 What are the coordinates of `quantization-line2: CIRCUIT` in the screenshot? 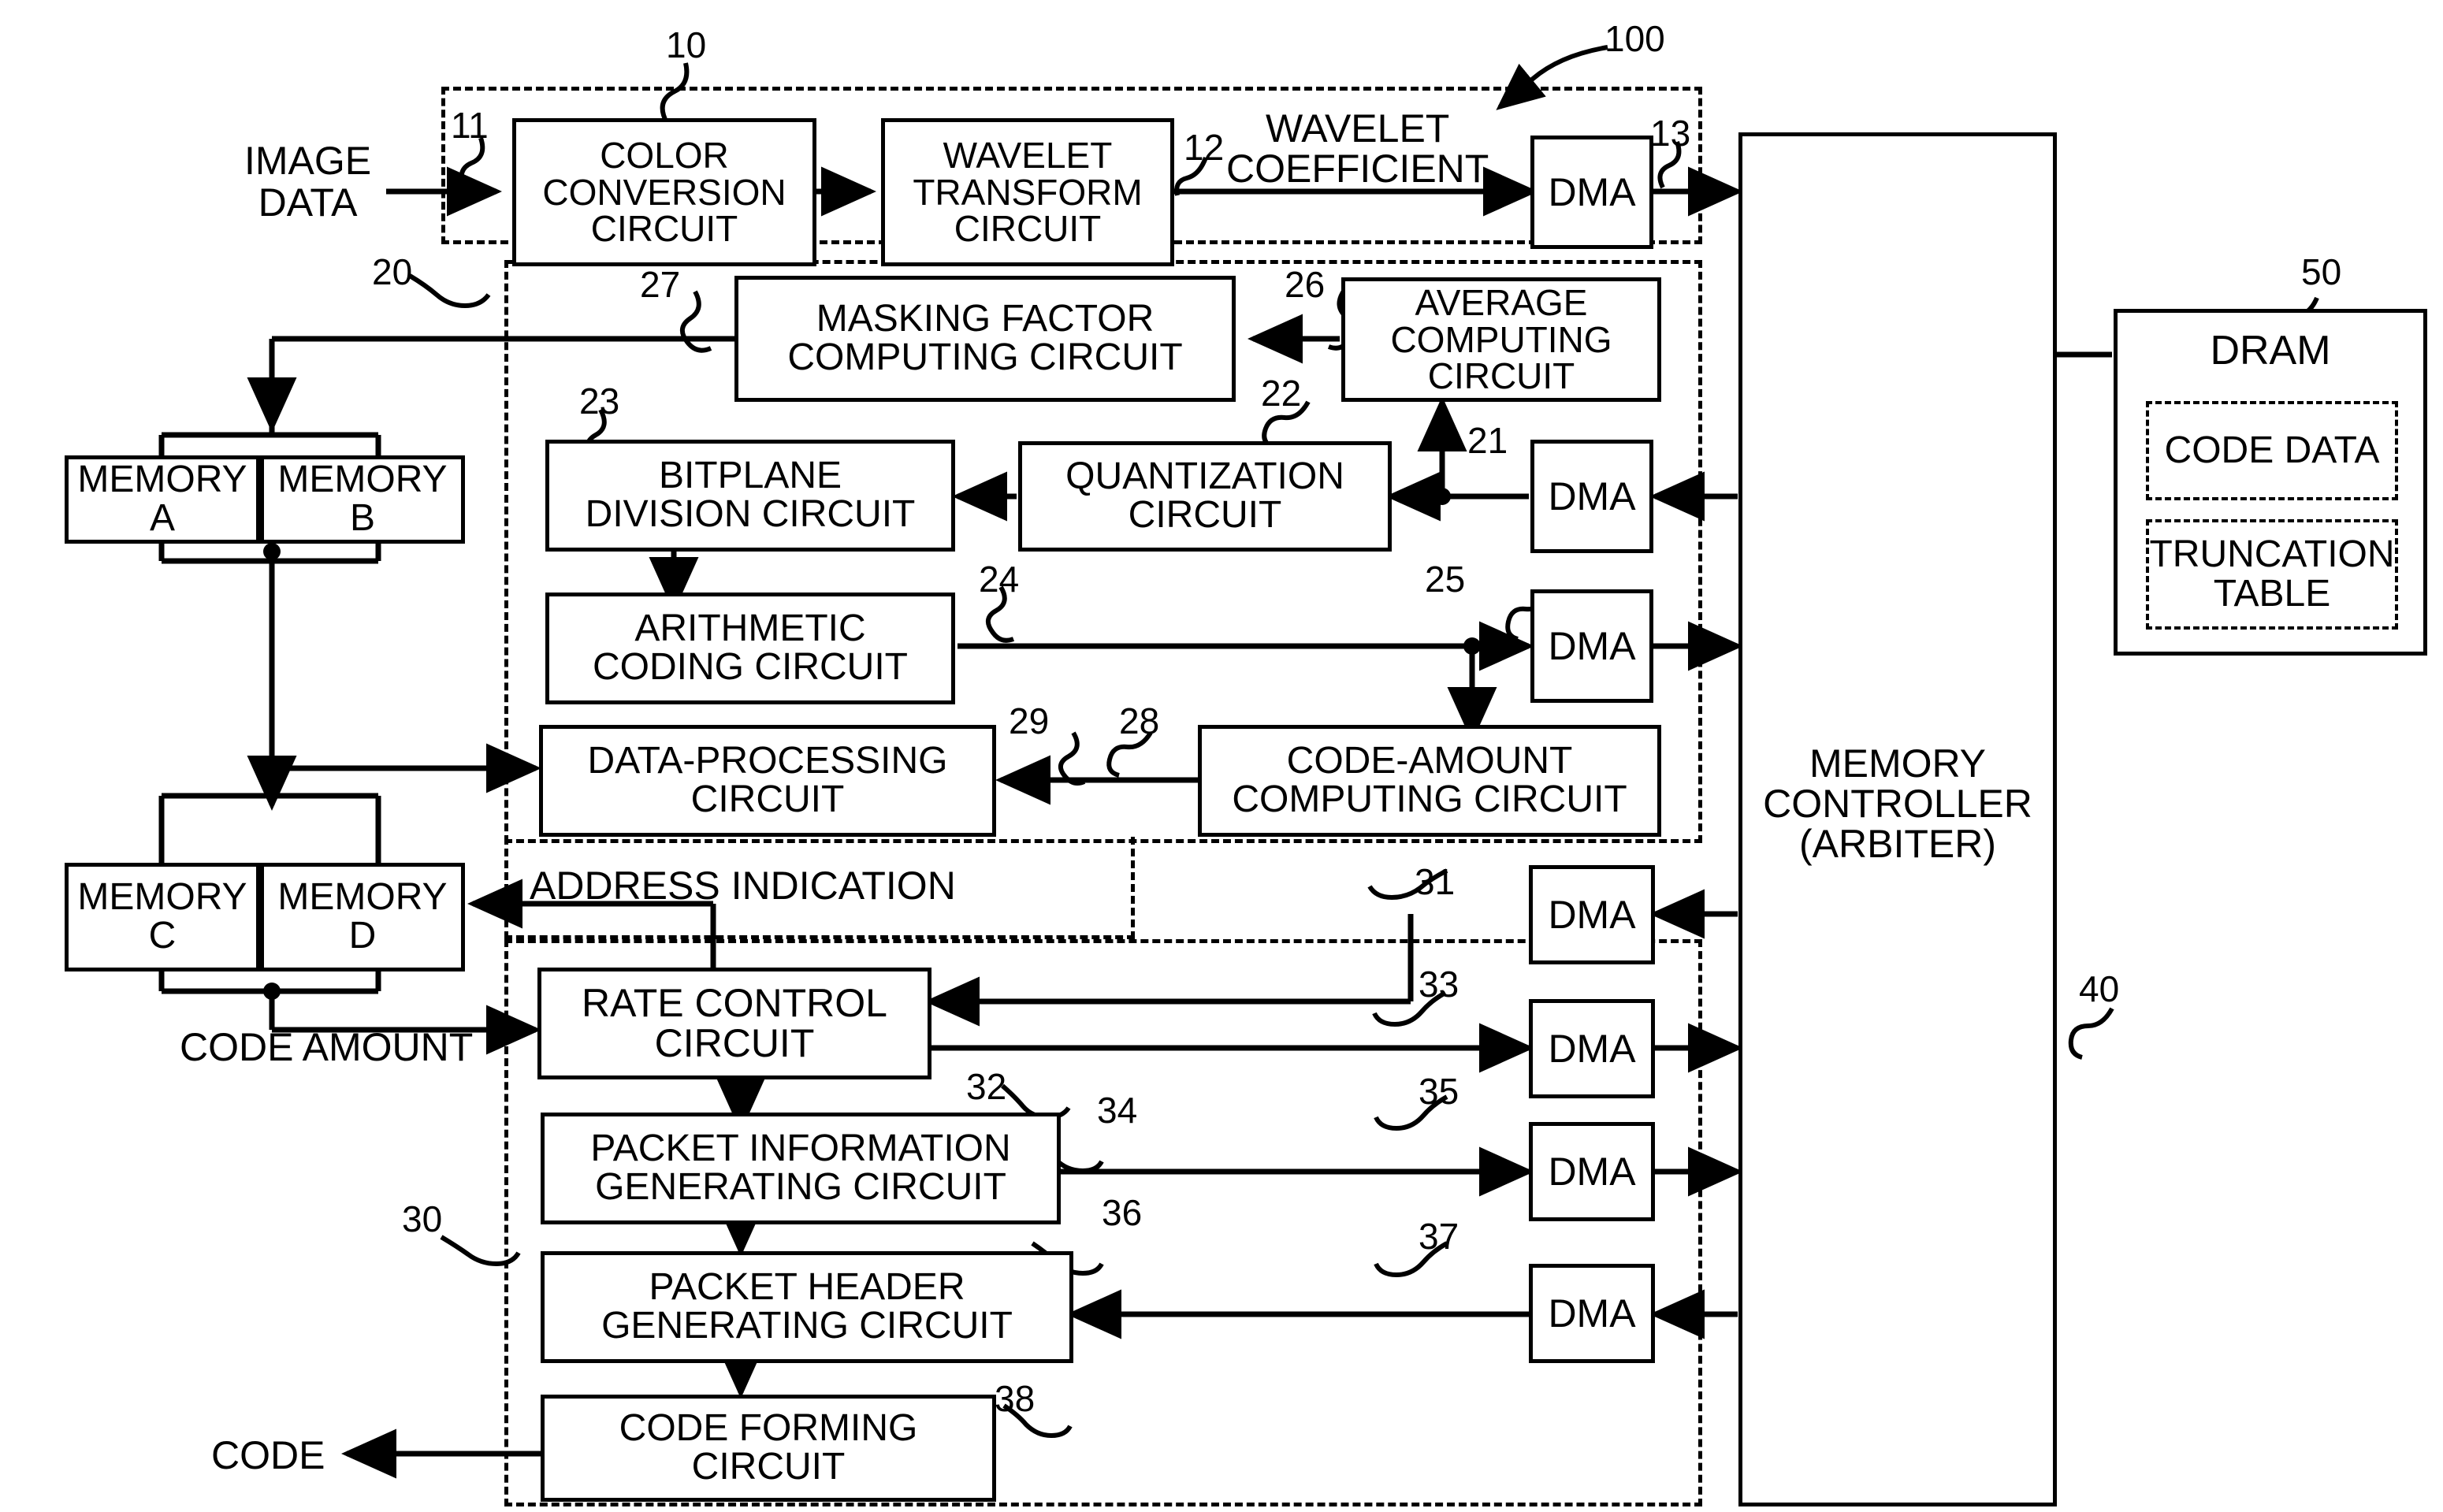 It's located at (1205, 515).